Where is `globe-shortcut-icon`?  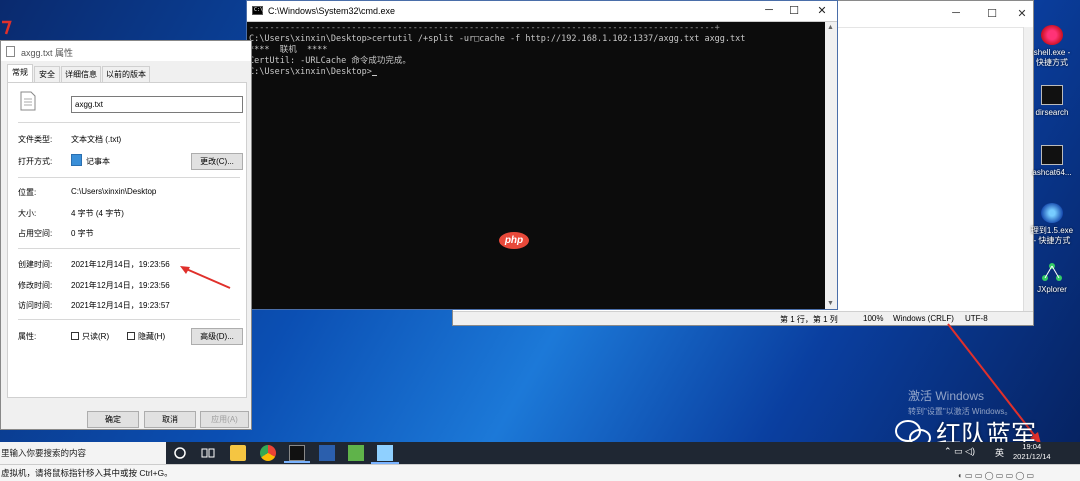 globe-shortcut-icon is located at coordinates (1052, 213).